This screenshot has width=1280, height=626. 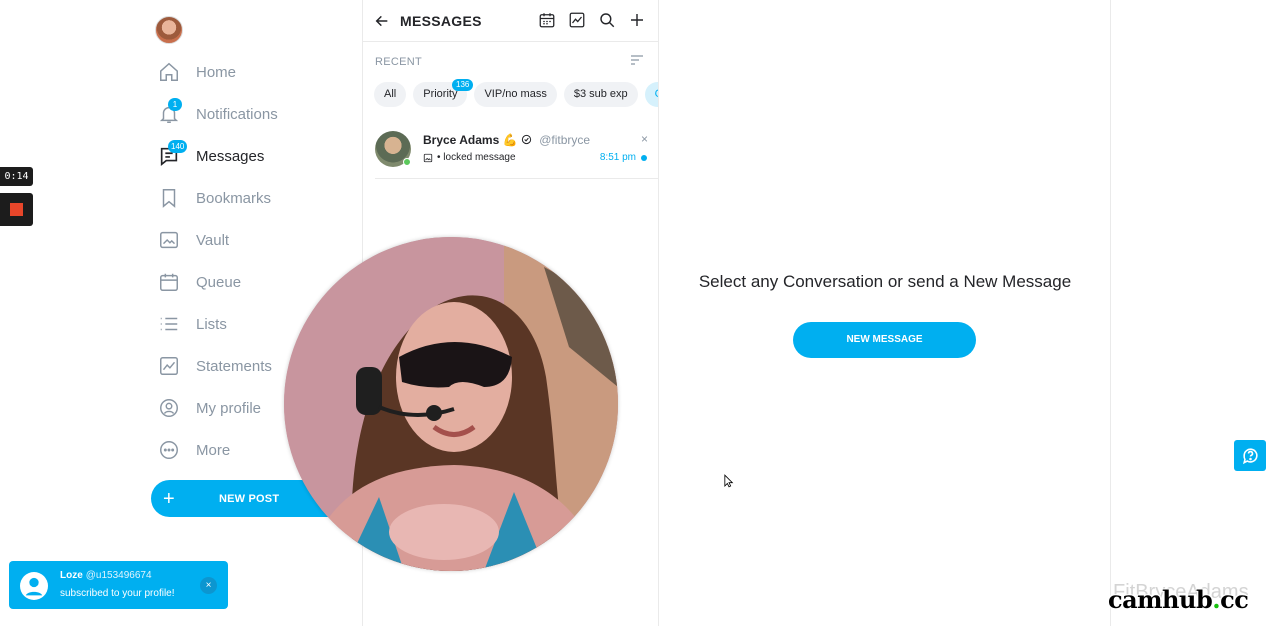 What do you see at coordinates (382, 21) in the screenshot?
I see `back-arrow-icon` at bounding box center [382, 21].